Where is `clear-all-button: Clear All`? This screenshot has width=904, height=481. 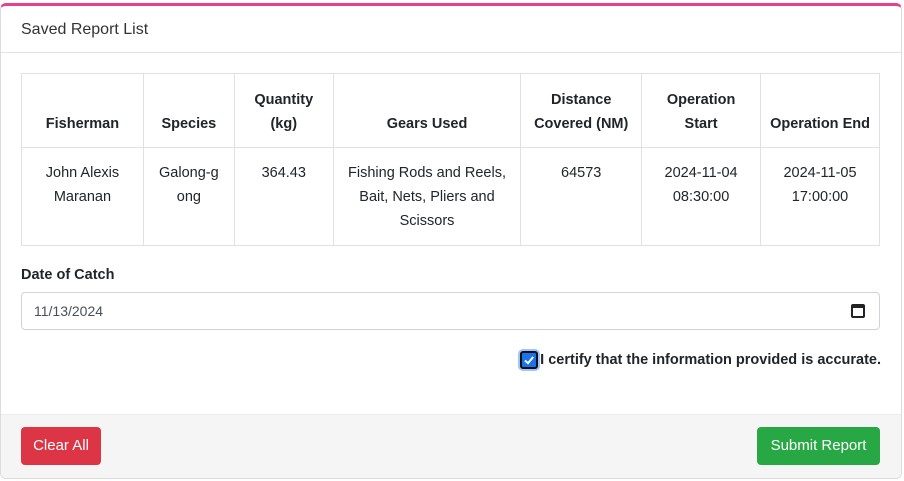
clear-all-button: Clear All is located at coordinates (61, 446).